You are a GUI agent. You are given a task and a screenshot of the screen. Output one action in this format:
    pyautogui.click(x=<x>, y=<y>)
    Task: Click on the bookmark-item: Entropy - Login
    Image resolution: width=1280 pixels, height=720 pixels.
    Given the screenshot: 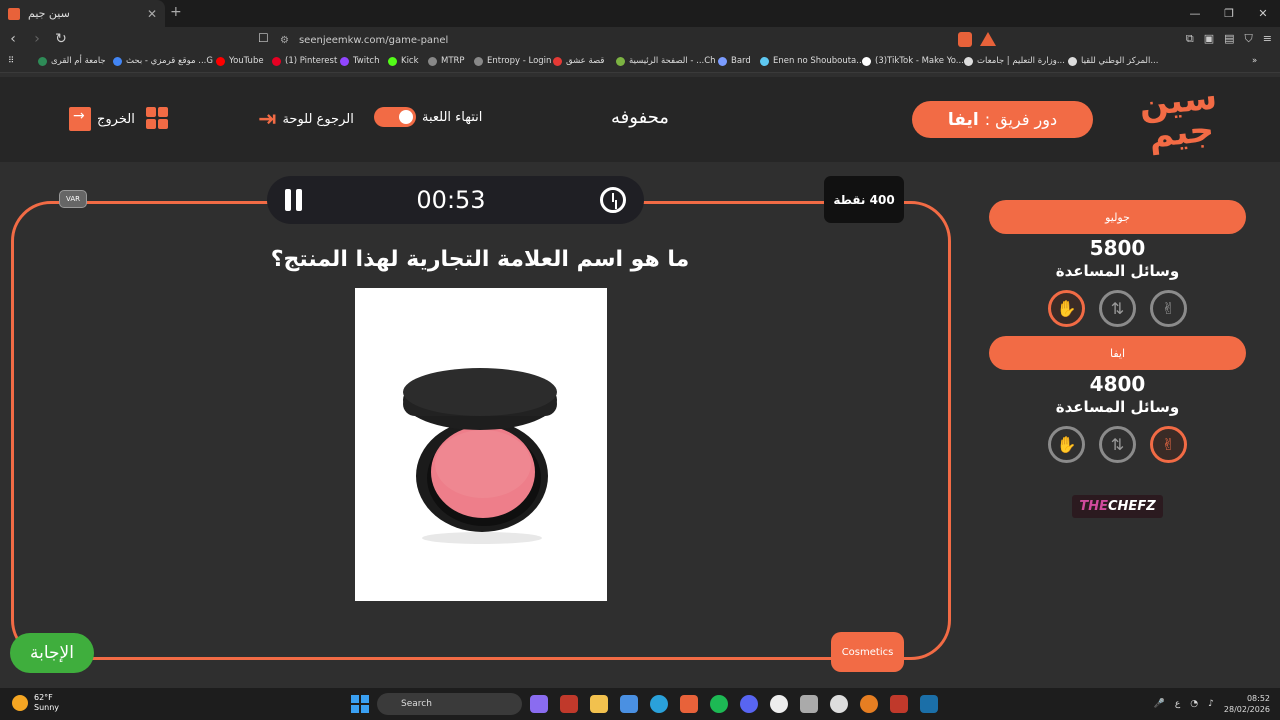 What is the action you would take?
    pyautogui.click(x=512, y=61)
    